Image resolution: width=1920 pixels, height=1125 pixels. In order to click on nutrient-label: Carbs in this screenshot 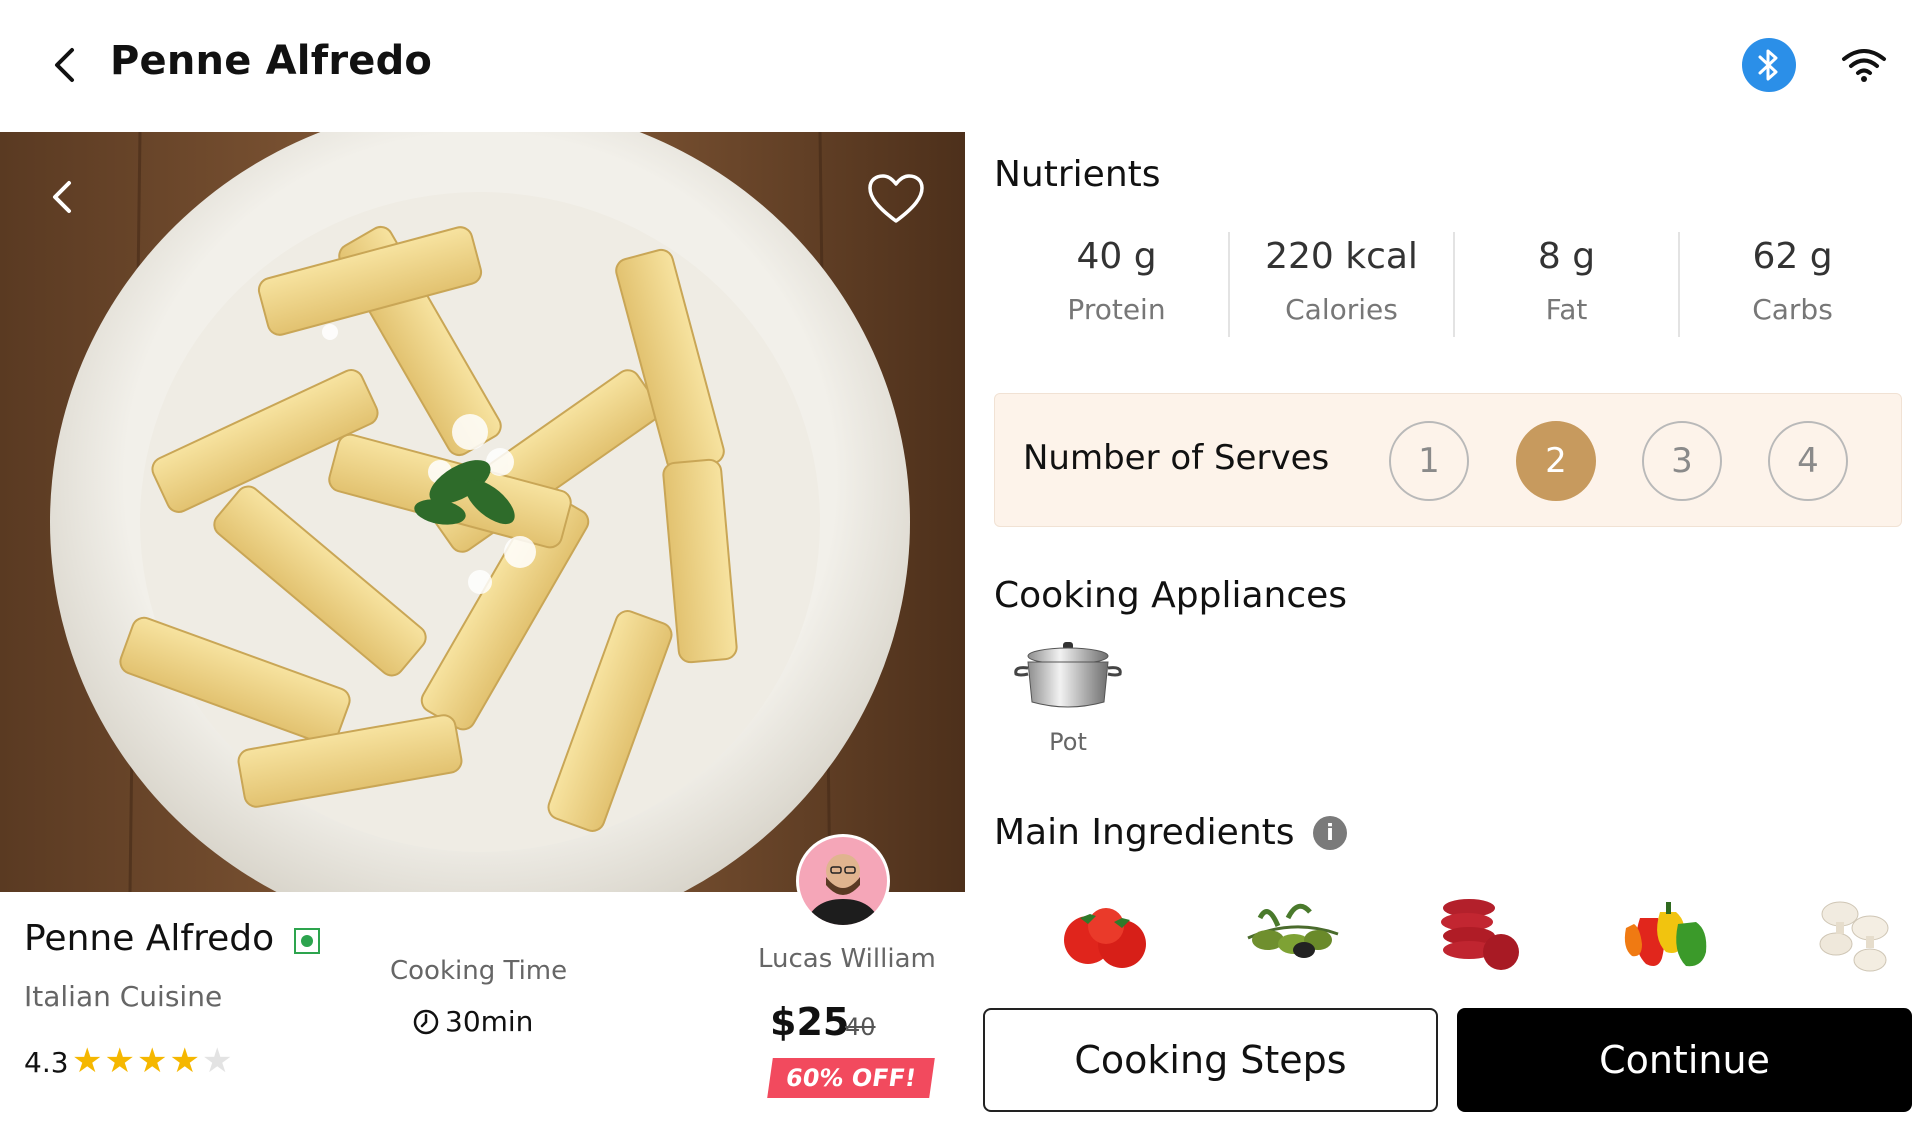, I will do `click(1792, 309)`.